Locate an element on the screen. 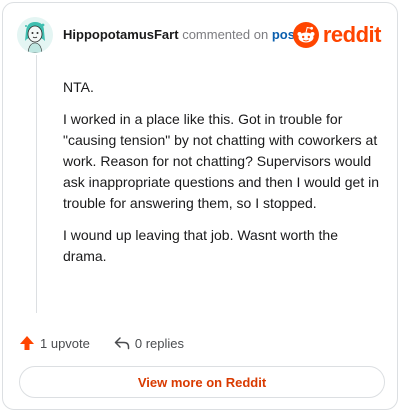 This screenshot has height=412, width=400. view-more-button: View more on Reddit is located at coordinates (202, 382).